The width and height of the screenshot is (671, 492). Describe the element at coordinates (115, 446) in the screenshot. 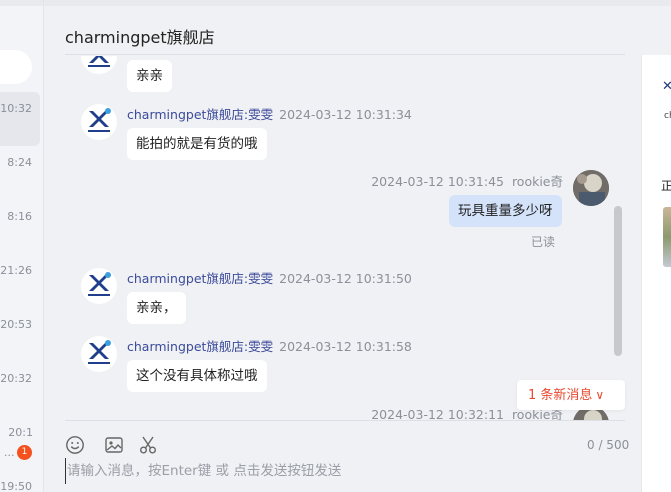

I see `image-icon` at that location.